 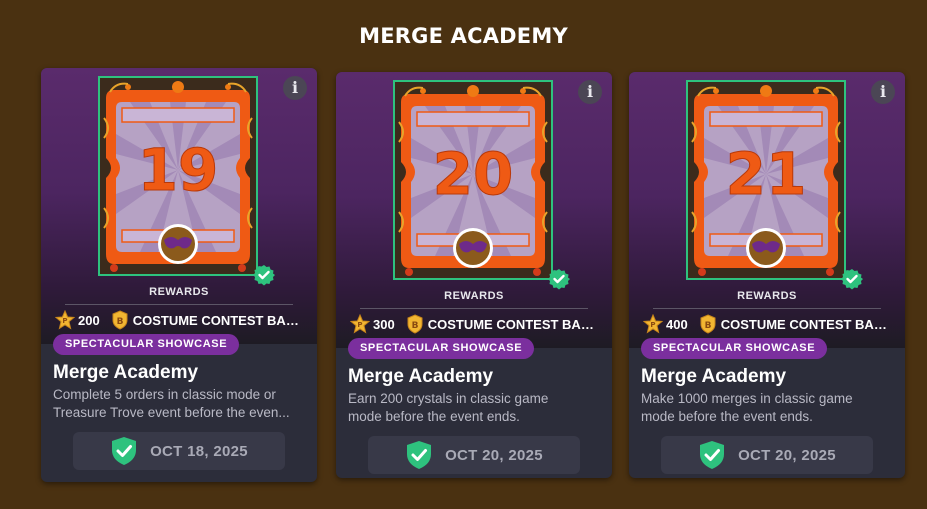 I want to click on ticket-number: 21, so click(x=766, y=174).